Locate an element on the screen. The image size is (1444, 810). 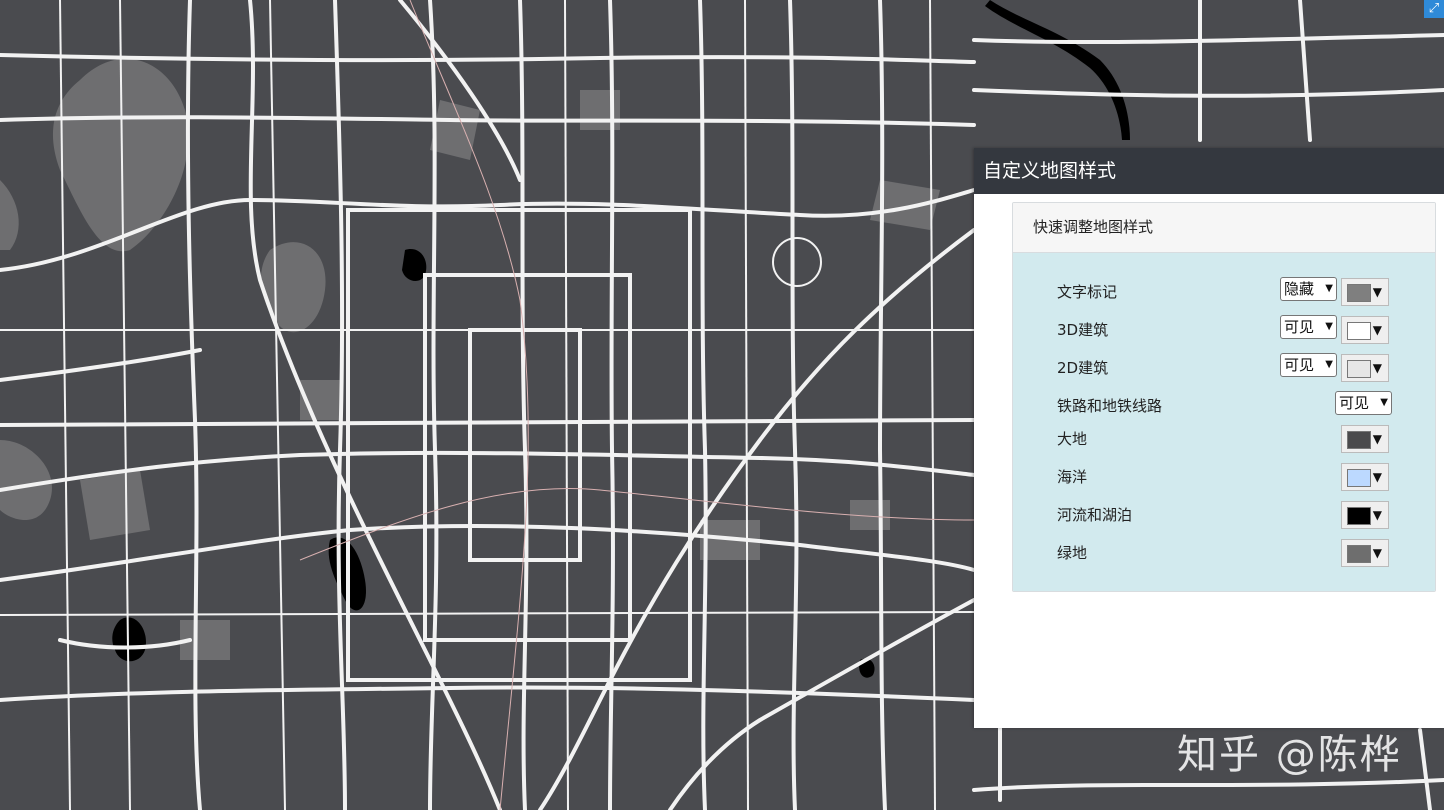
expand-icon: ⤢ is located at coordinates (1434, 8).